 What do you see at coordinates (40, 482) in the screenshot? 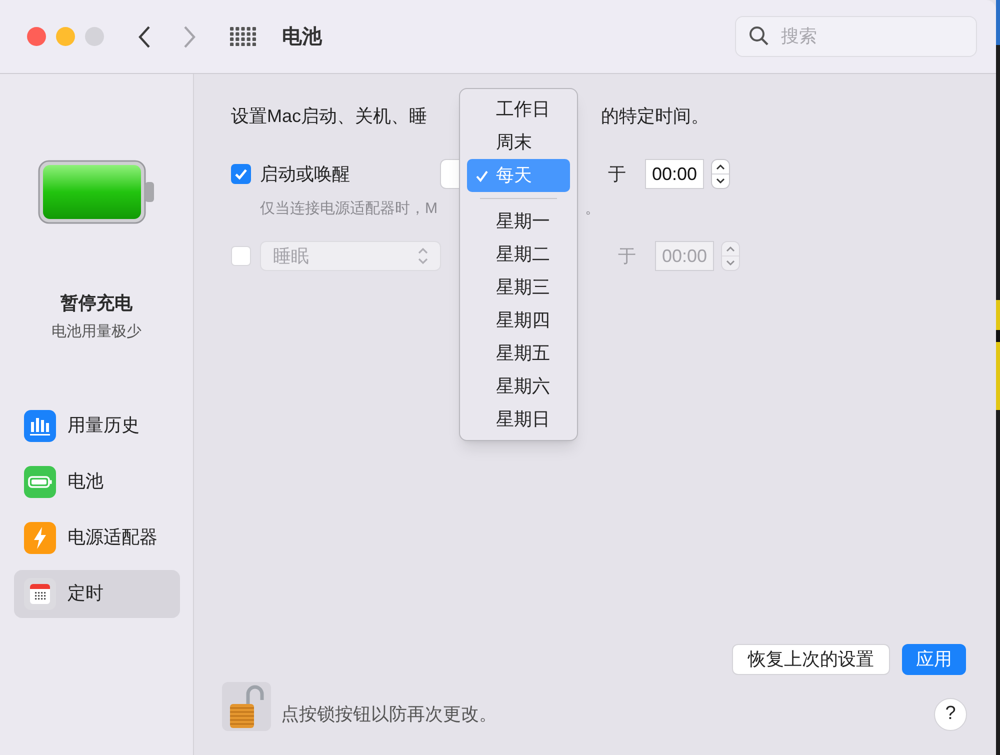
I see `battery-icon` at bounding box center [40, 482].